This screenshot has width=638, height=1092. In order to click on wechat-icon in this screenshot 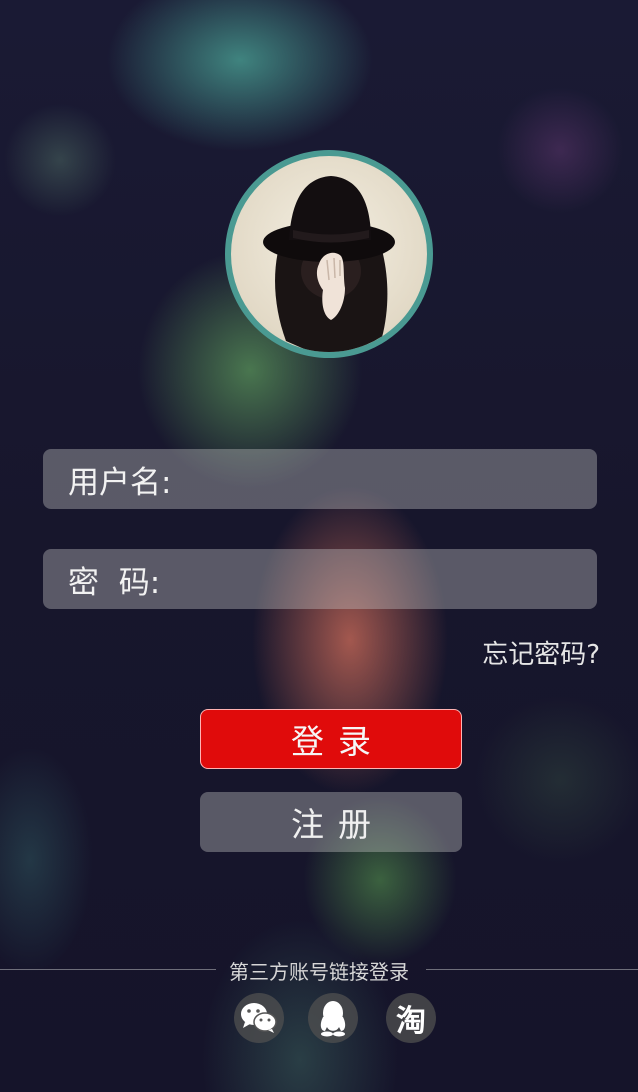, I will do `click(259, 1018)`.